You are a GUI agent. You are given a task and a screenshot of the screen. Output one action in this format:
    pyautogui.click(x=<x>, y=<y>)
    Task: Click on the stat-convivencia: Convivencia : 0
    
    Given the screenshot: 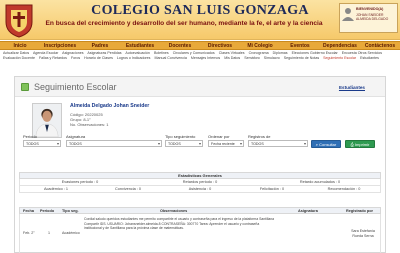 What is the action you would take?
    pyautogui.click(x=128, y=189)
    